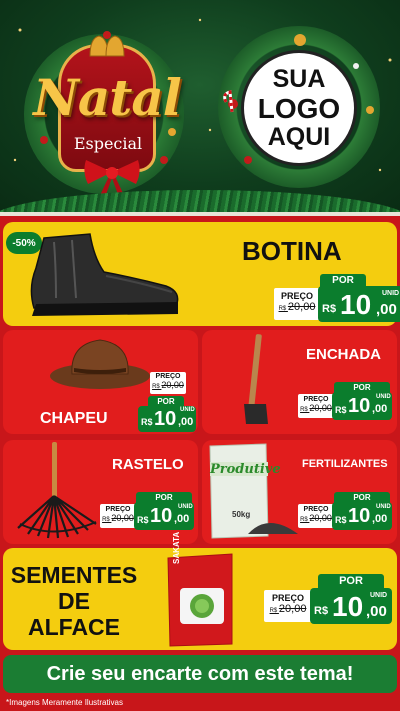 This screenshot has height=711, width=400. What do you see at coordinates (245, 469) in the screenshot?
I see `fertilizer-brand: Produtive` at bounding box center [245, 469].